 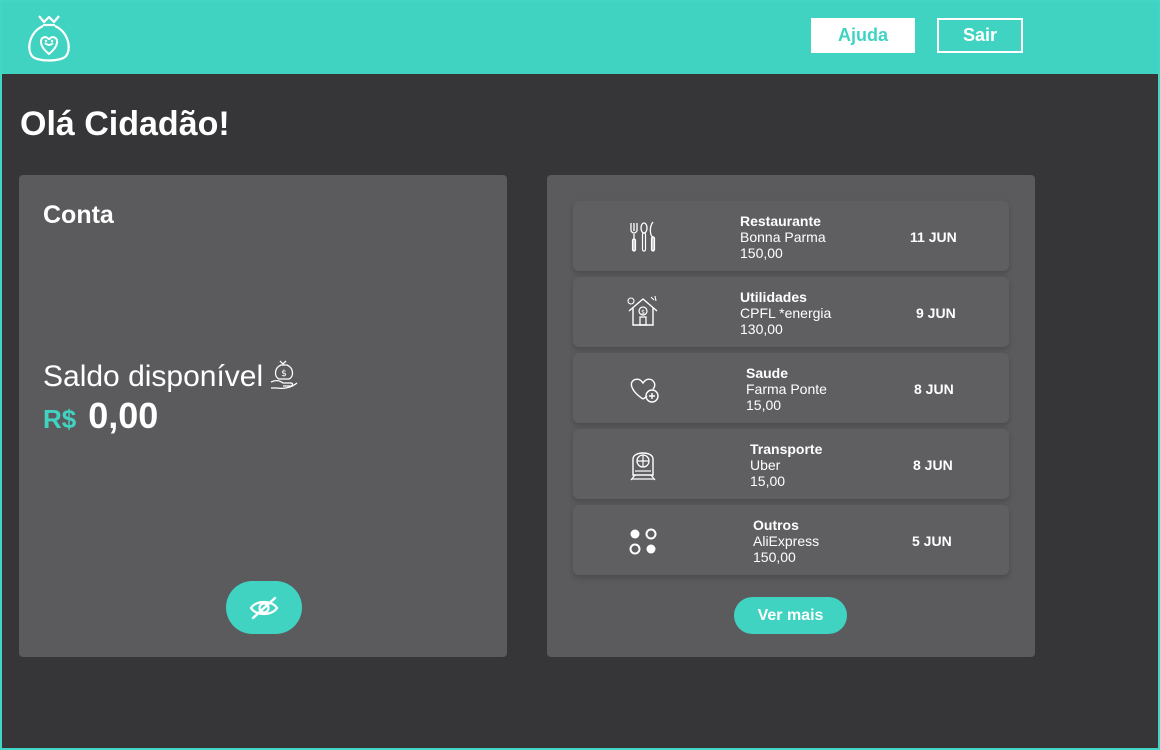 What do you see at coordinates (786, 465) in the screenshot?
I see `transaction-details: Transporte Uber 15,00` at bounding box center [786, 465].